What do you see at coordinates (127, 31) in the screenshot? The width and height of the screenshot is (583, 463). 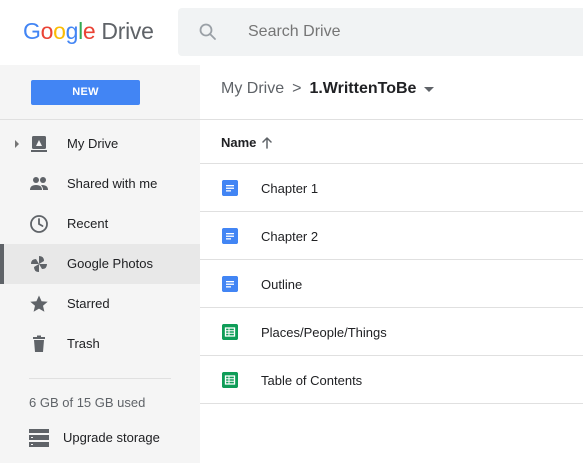 I see `logo-product-name: Drive` at bounding box center [127, 31].